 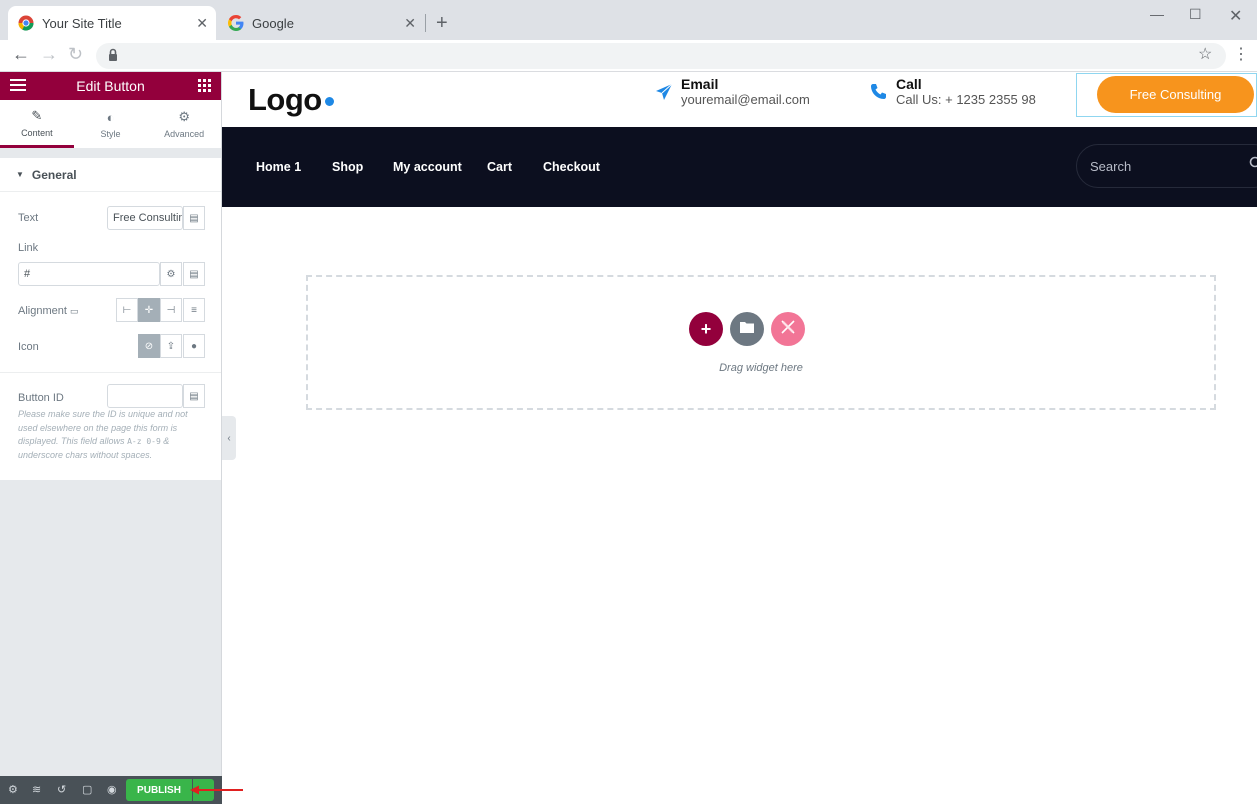 What do you see at coordinates (1241, 54) in the screenshot?
I see `more-menu-icon: ⋮` at bounding box center [1241, 54].